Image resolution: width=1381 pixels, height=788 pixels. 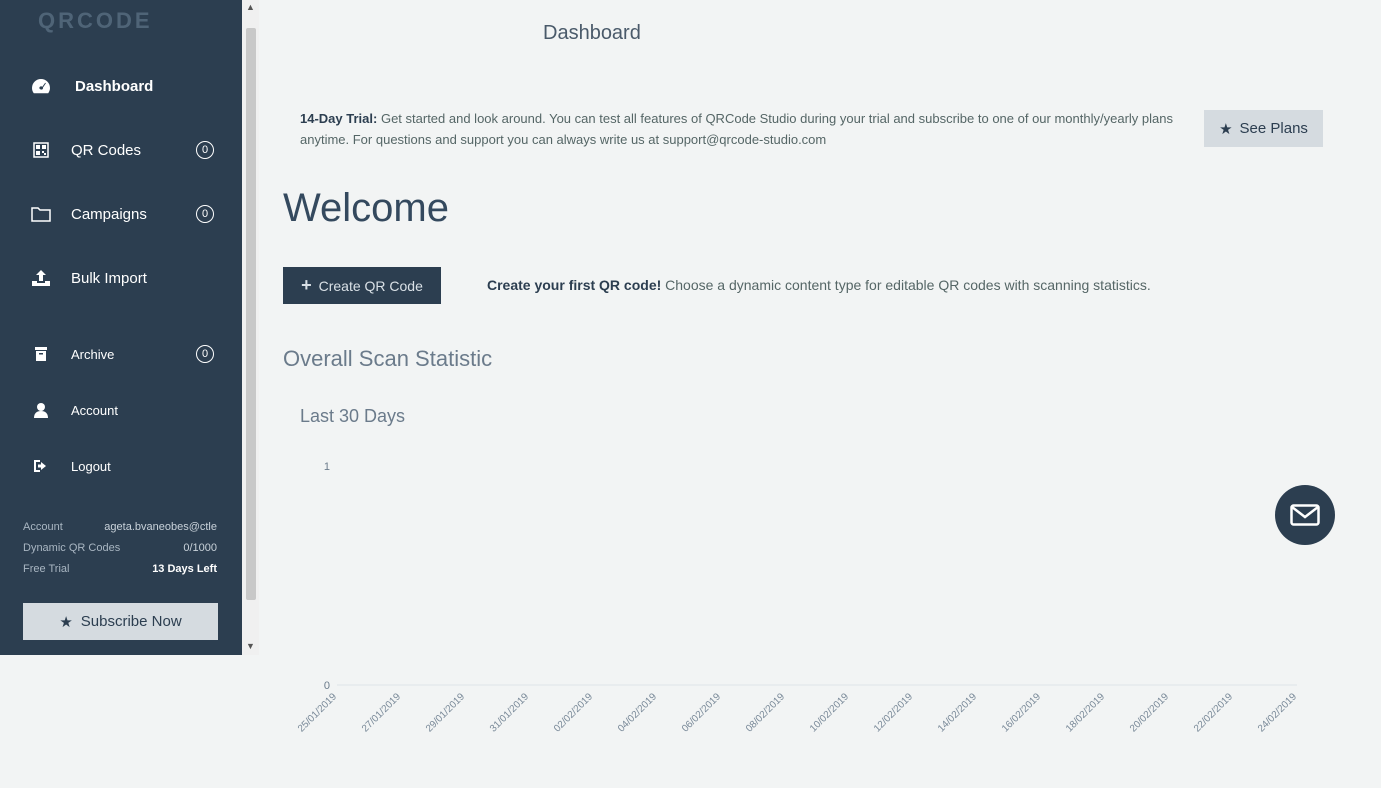 What do you see at coordinates (327, 467) in the screenshot?
I see `y-tick-label: 1` at bounding box center [327, 467].